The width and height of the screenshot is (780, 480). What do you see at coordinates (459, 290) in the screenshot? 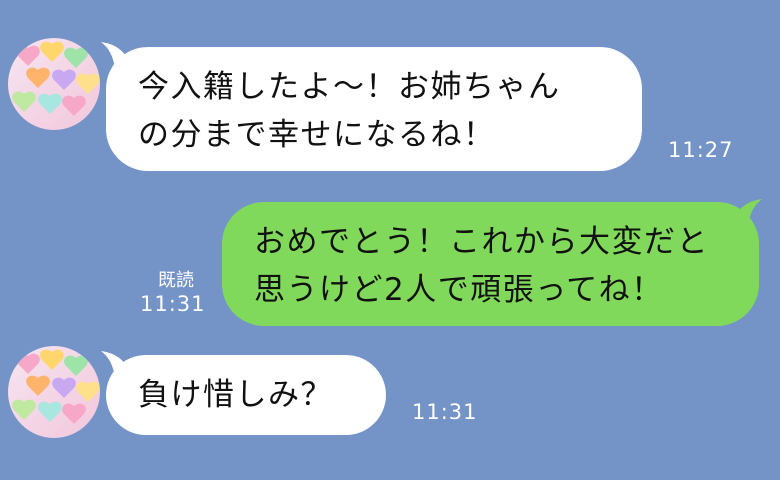
I see `message-text-line: 思うけど2人で頑張ってね！` at bounding box center [459, 290].